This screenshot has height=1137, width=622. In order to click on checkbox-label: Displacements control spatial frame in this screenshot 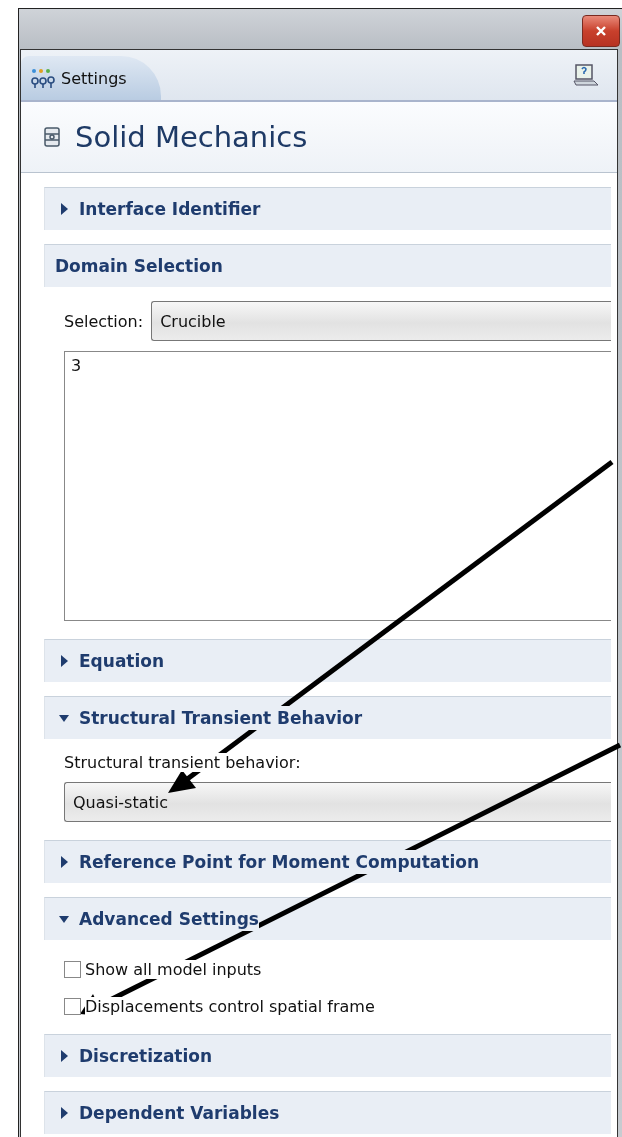, I will do `click(230, 1006)`.